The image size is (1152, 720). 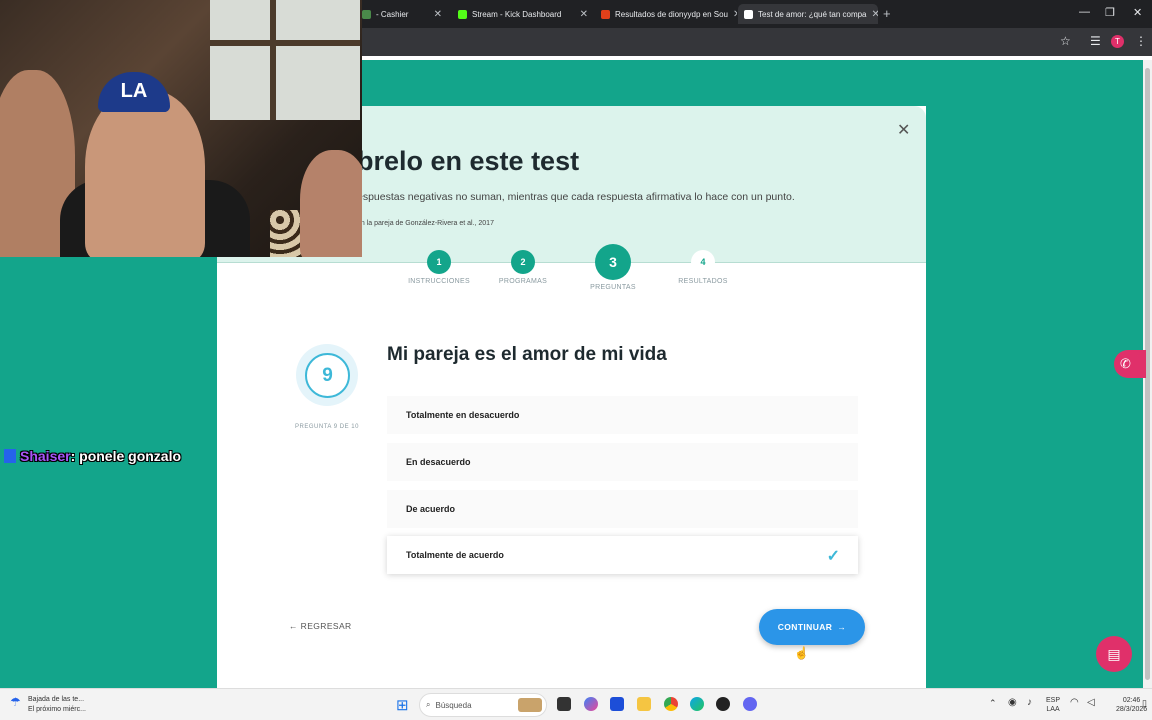 I want to click on dodgers-cap: LA, so click(x=134, y=92).